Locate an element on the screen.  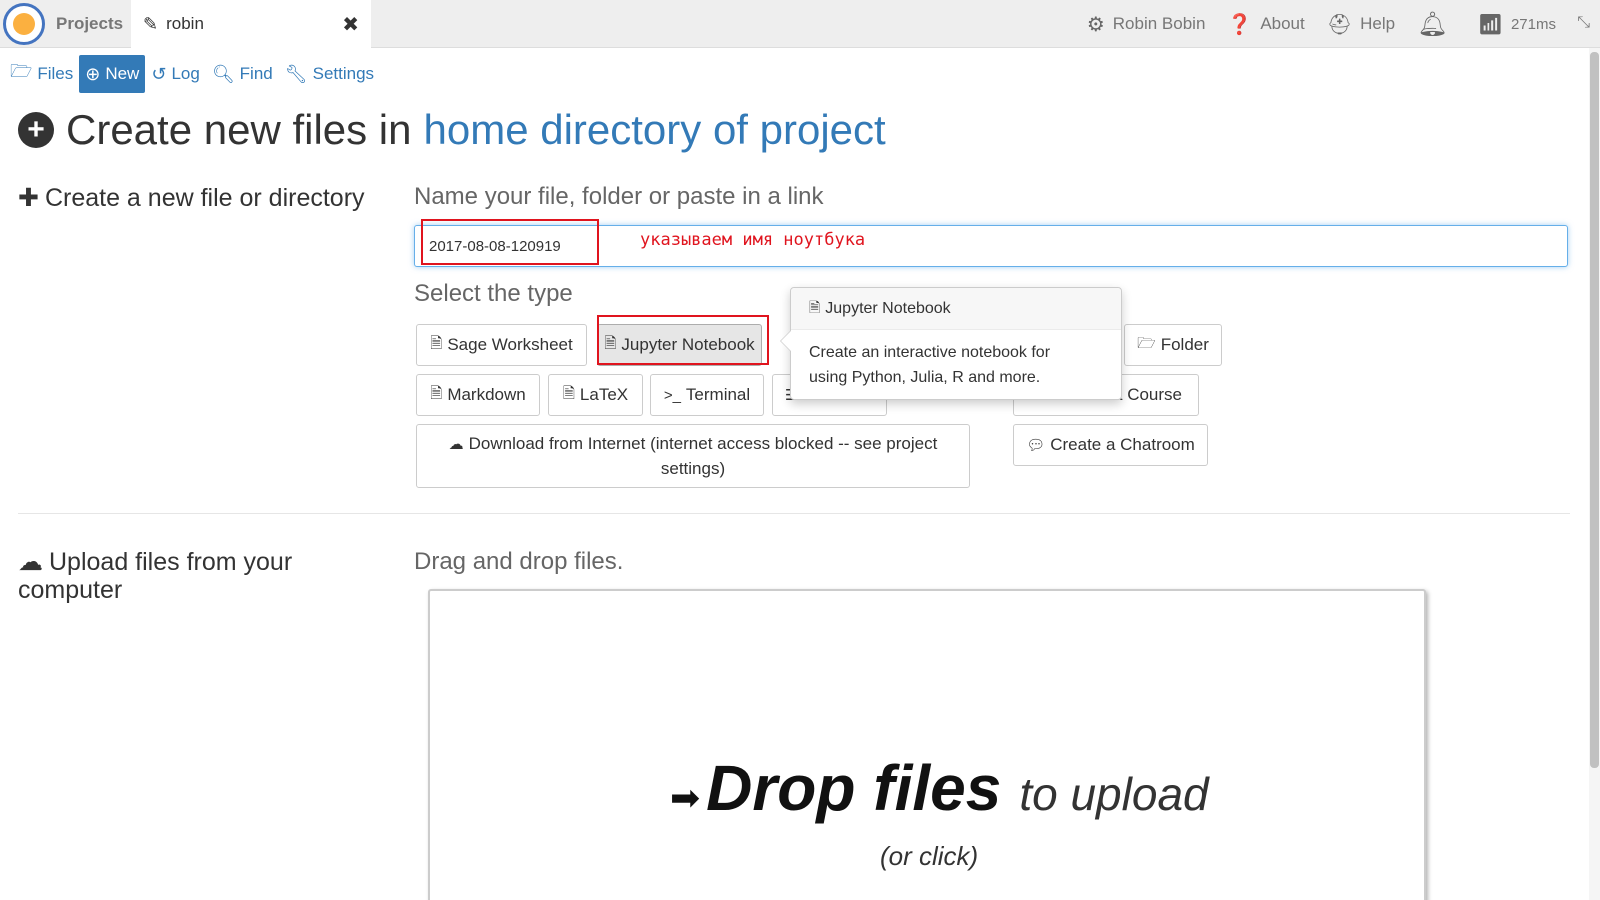
hand-right-icon: ➡ is located at coordinates (685, 797).